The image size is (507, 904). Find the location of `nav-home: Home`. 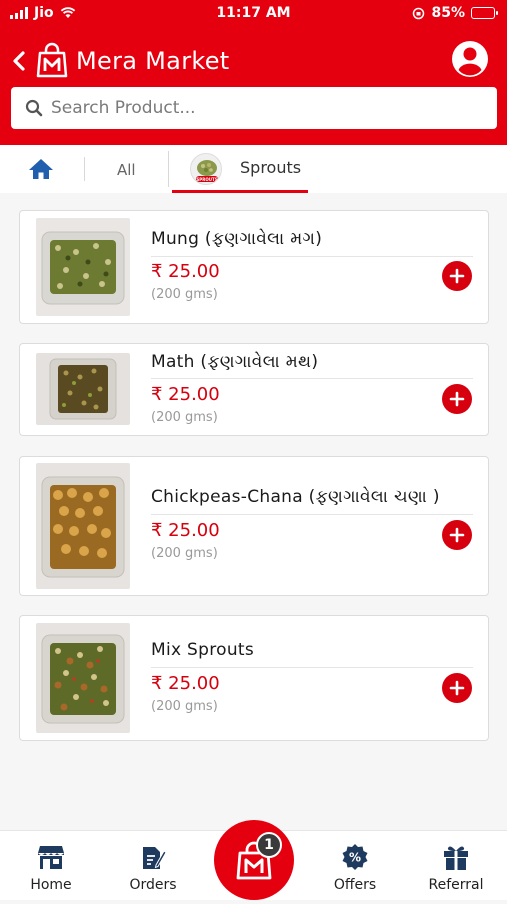

nav-home: Home is located at coordinates (51, 868).